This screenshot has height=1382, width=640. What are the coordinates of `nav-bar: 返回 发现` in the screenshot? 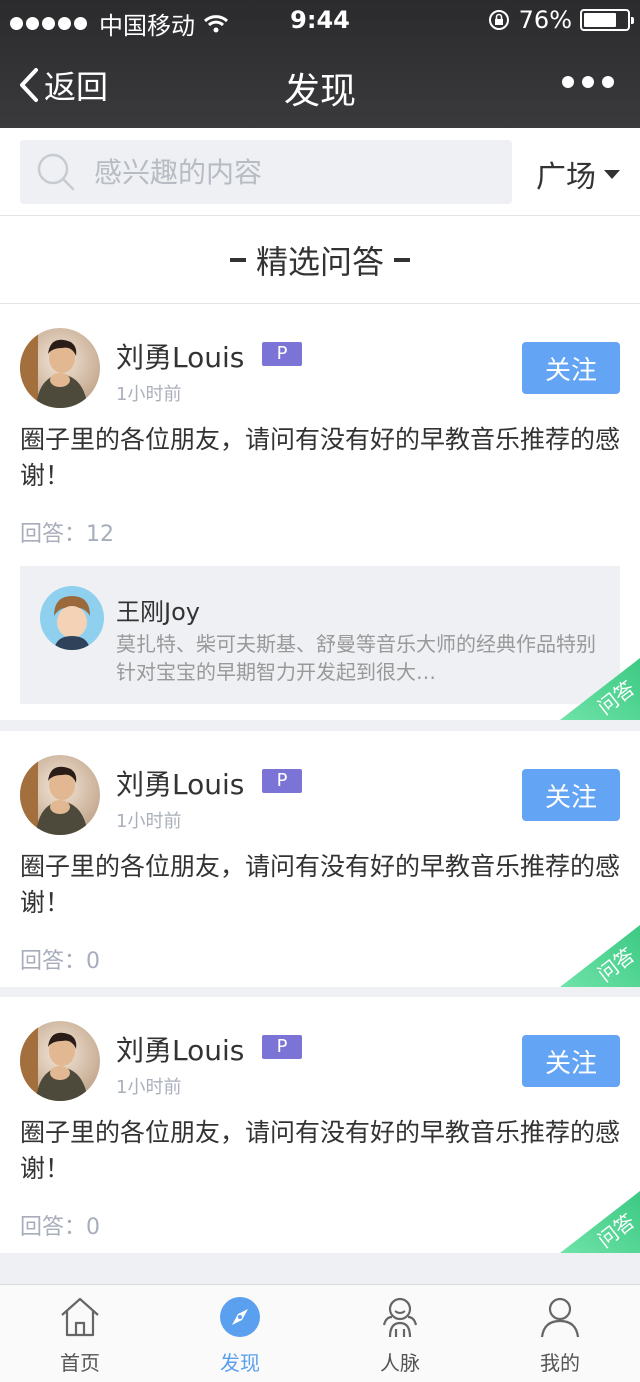 It's located at (320, 84).